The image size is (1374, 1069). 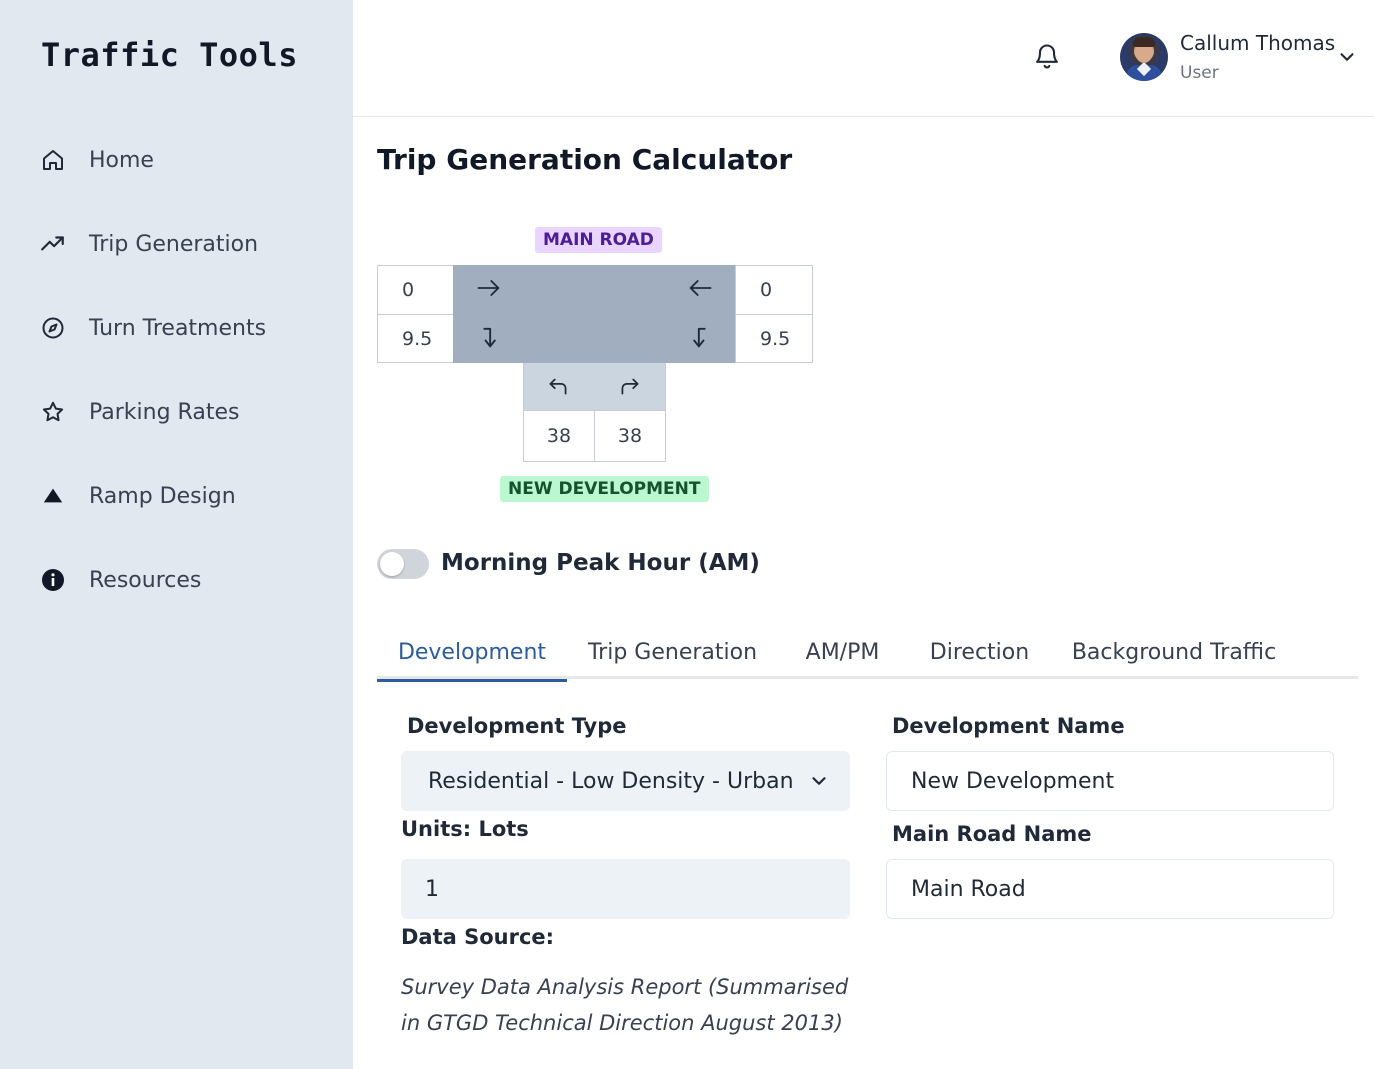 I want to click on toggle-knob, so click(x=392, y=564).